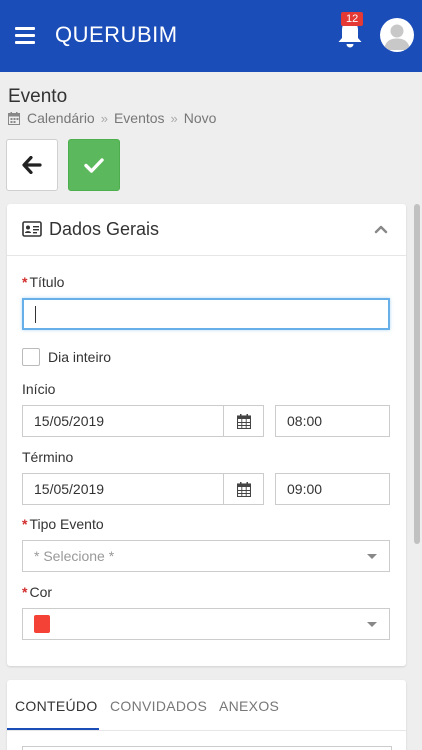 The image size is (422, 750). I want to click on start-label: Início, so click(39, 389).